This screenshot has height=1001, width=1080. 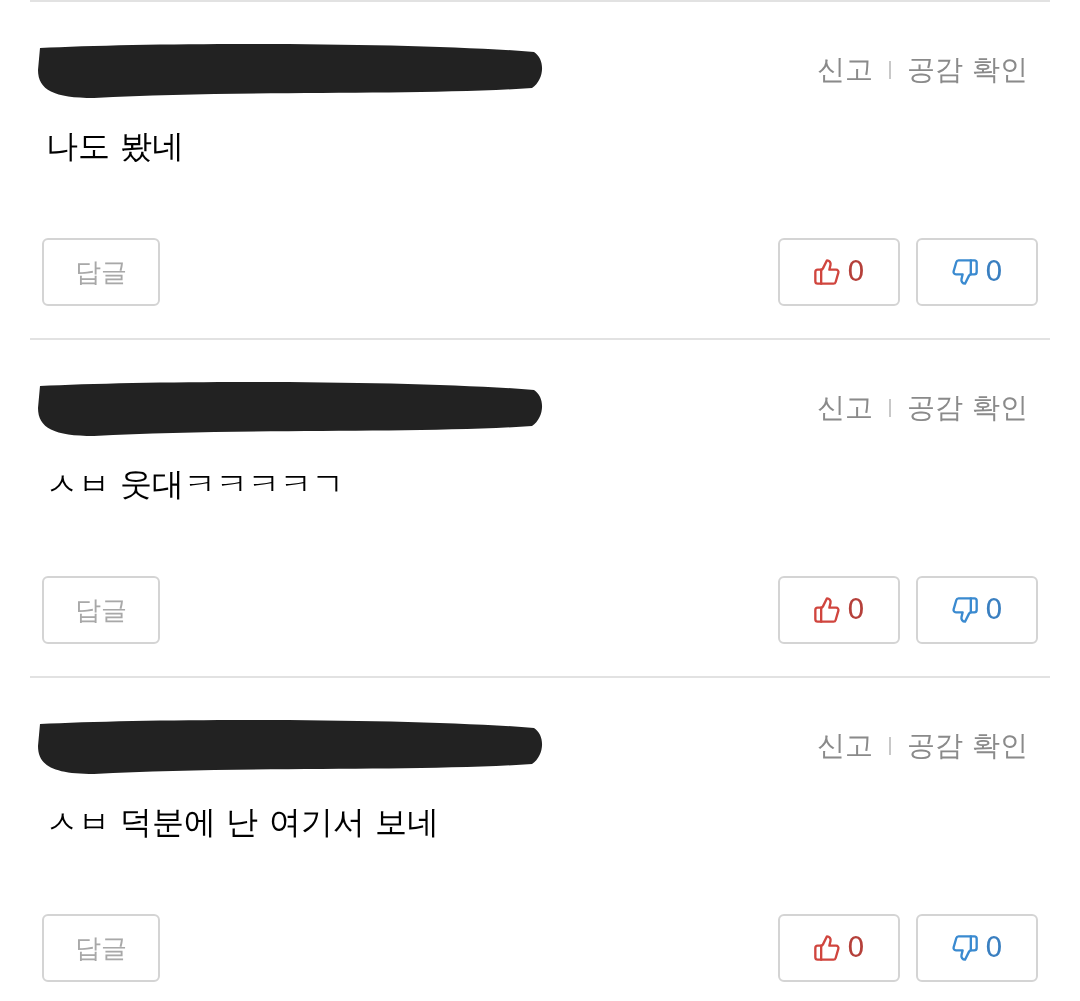 What do you see at coordinates (242, 822) in the screenshot?
I see `comment-text: ㅅㅂ 덕분에 난 여기서 보네` at bounding box center [242, 822].